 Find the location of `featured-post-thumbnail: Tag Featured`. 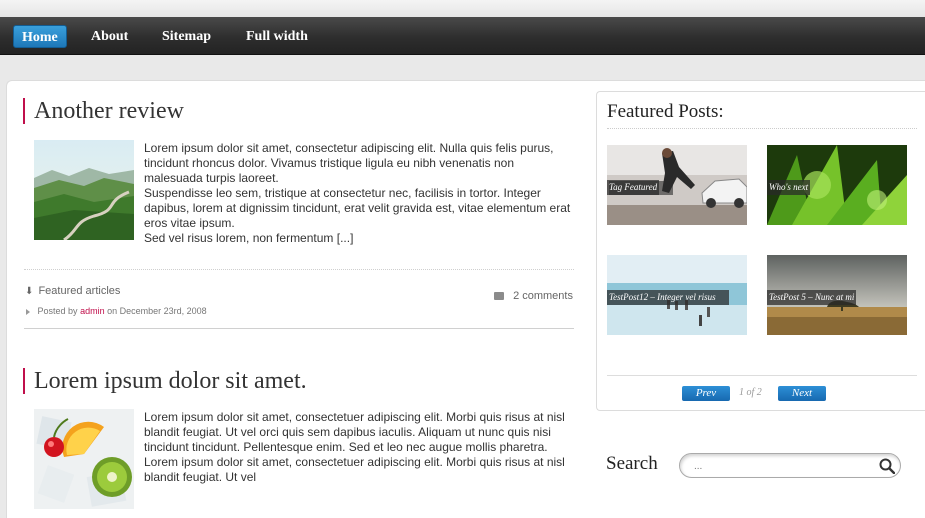

featured-post-thumbnail: Tag Featured is located at coordinates (677, 185).